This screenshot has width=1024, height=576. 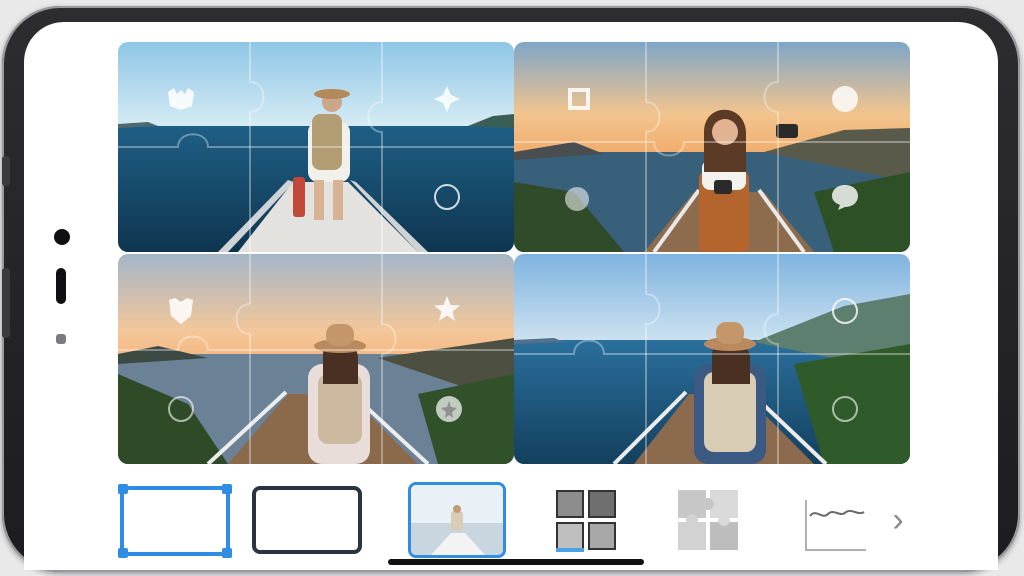 I want to click on photo-woman-boat-ocean, so click(x=316, y=147).